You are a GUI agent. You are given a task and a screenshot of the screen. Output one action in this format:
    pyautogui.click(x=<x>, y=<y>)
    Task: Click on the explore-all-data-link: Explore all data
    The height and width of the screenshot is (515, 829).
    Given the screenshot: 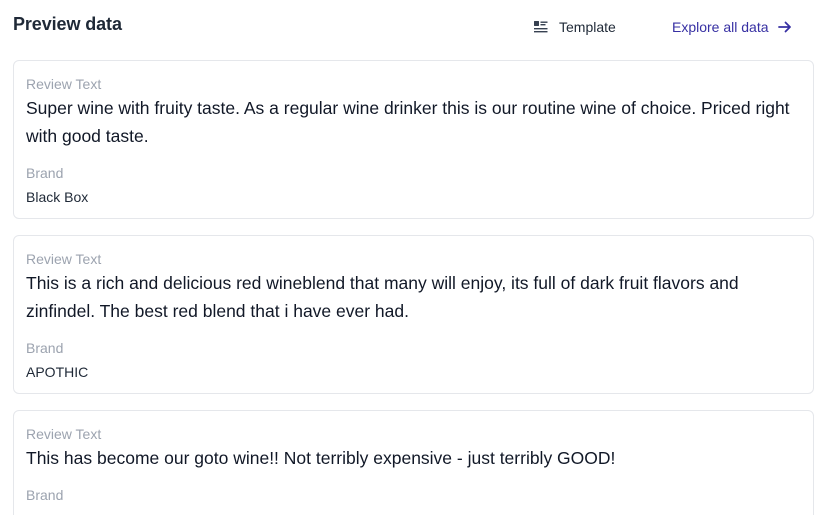 What is the action you would take?
    pyautogui.click(x=732, y=27)
    